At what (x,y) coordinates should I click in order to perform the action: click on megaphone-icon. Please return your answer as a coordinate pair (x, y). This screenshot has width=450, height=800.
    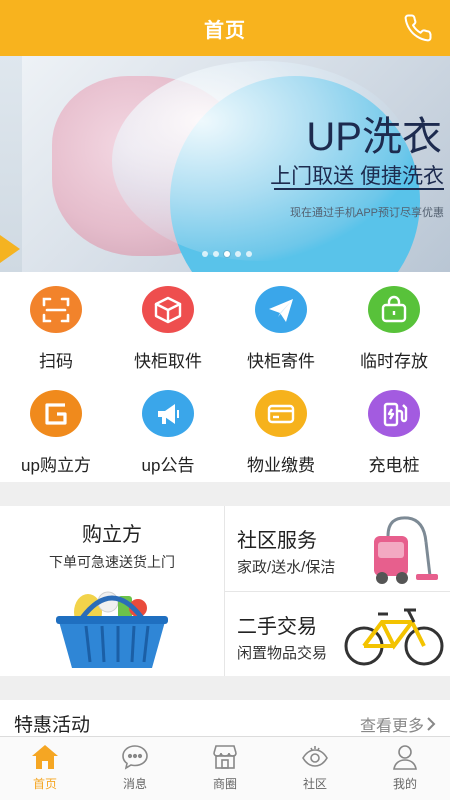
    Looking at the image, I should click on (168, 413).